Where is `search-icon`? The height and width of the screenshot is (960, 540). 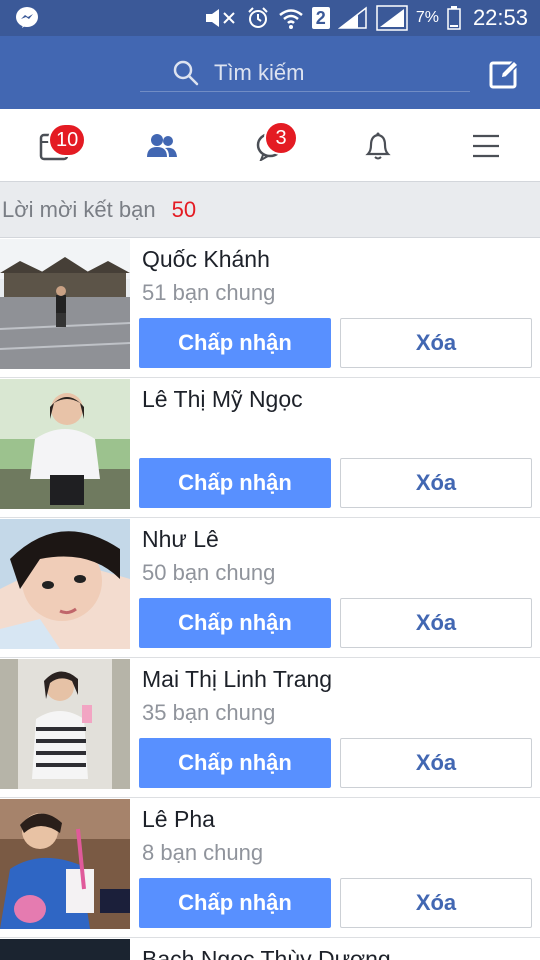 search-icon is located at coordinates (186, 72).